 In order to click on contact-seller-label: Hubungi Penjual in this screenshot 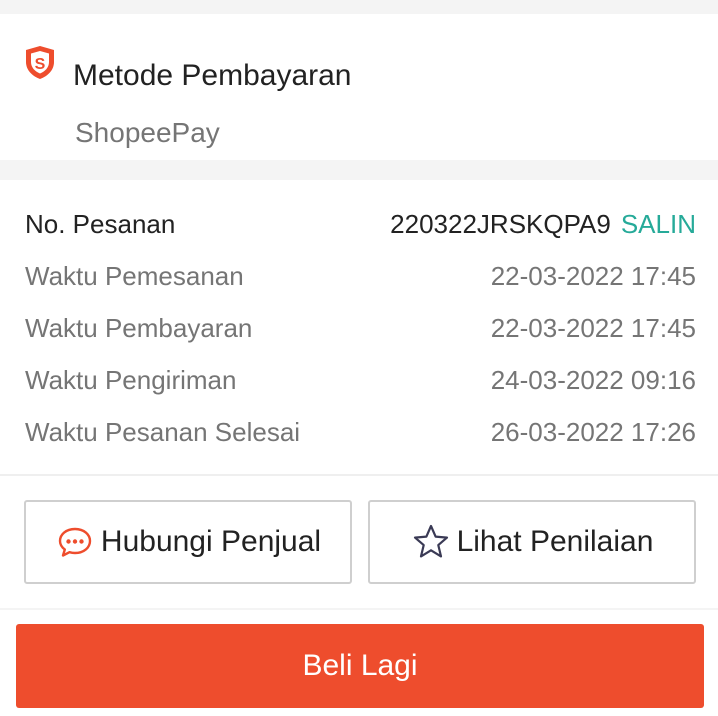, I will do `click(211, 541)`.